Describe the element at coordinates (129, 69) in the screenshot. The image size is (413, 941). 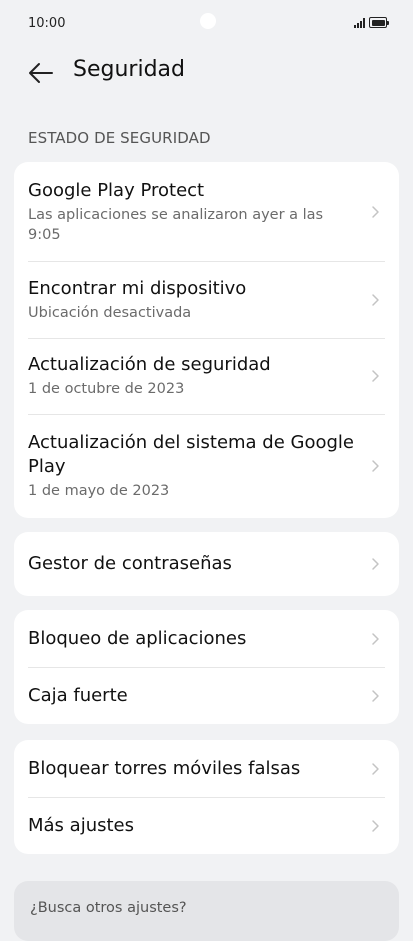
I see `page-title: Seguridad` at that location.